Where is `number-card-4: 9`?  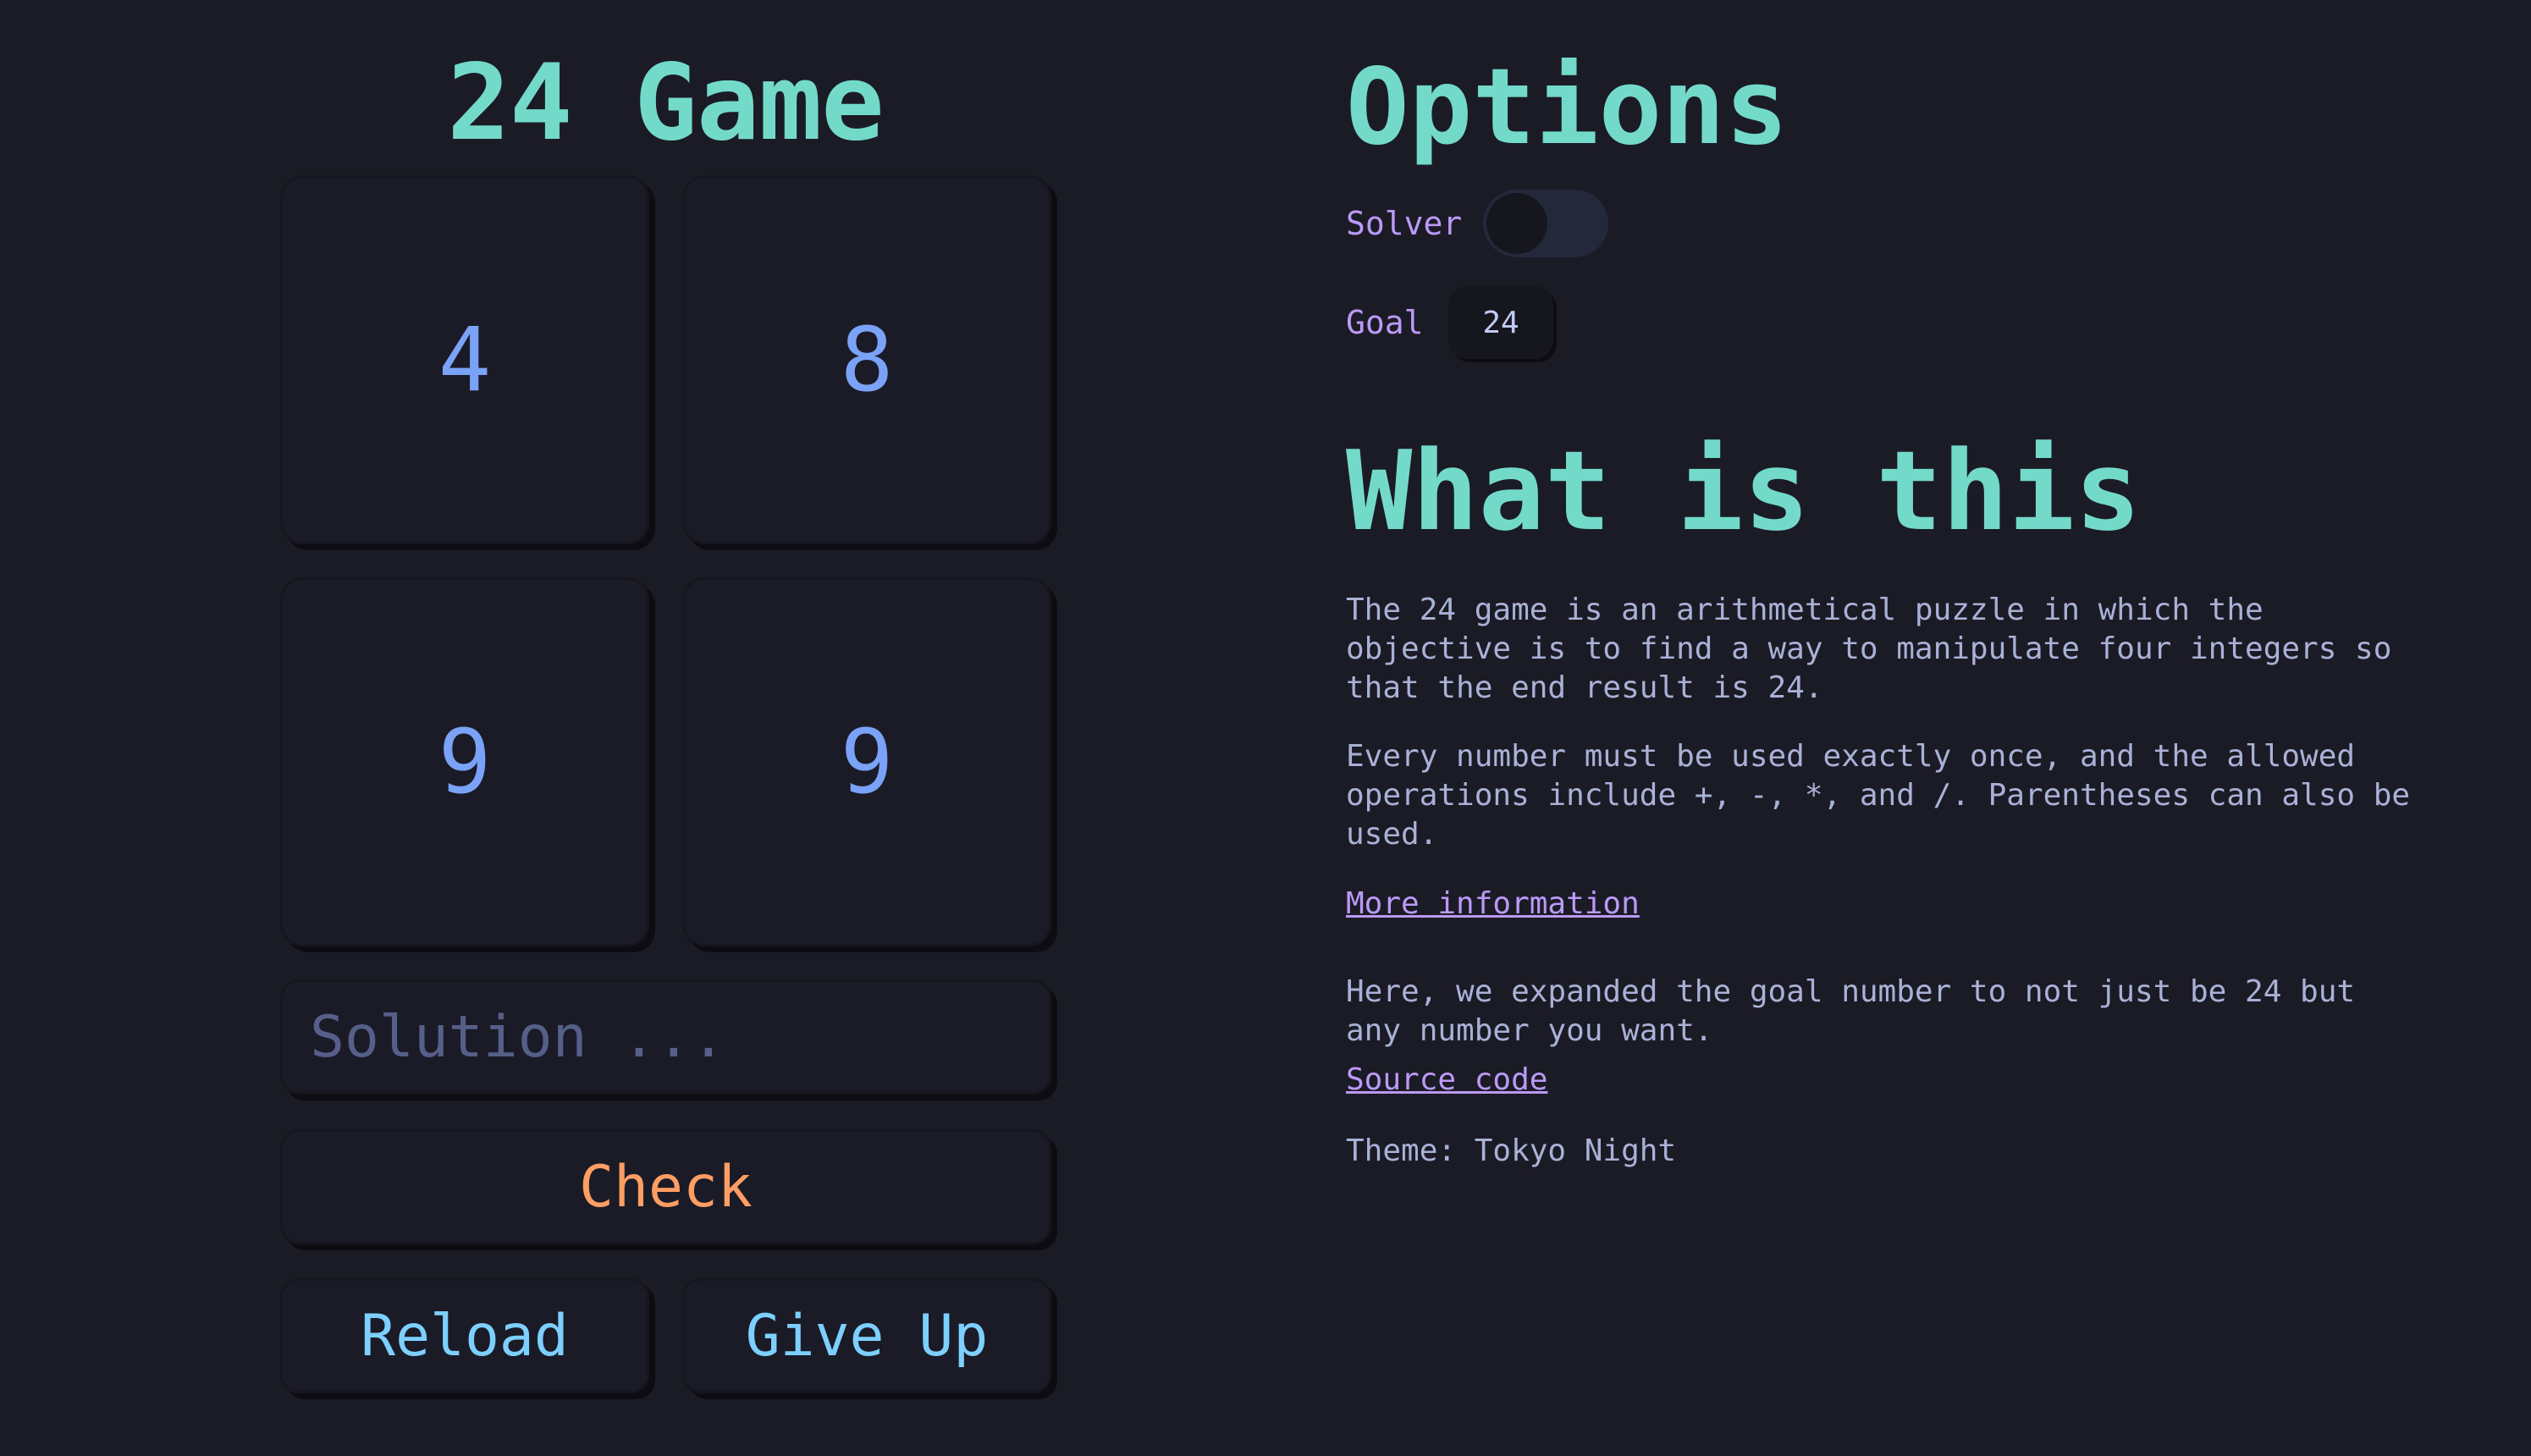 number-card-4: 9 is located at coordinates (866, 762).